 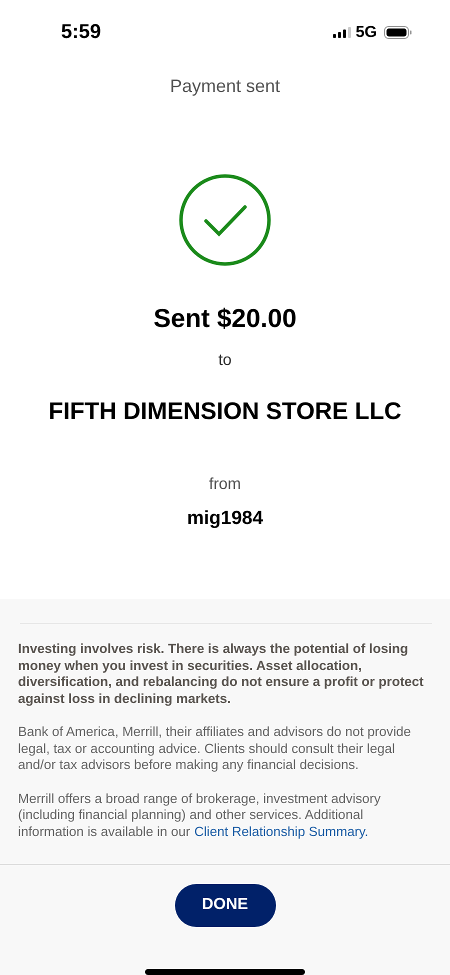 What do you see at coordinates (281, 831) in the screenshot?
I see `summary-link: Client Relationship Summary.` at bounding box center [281, 831].